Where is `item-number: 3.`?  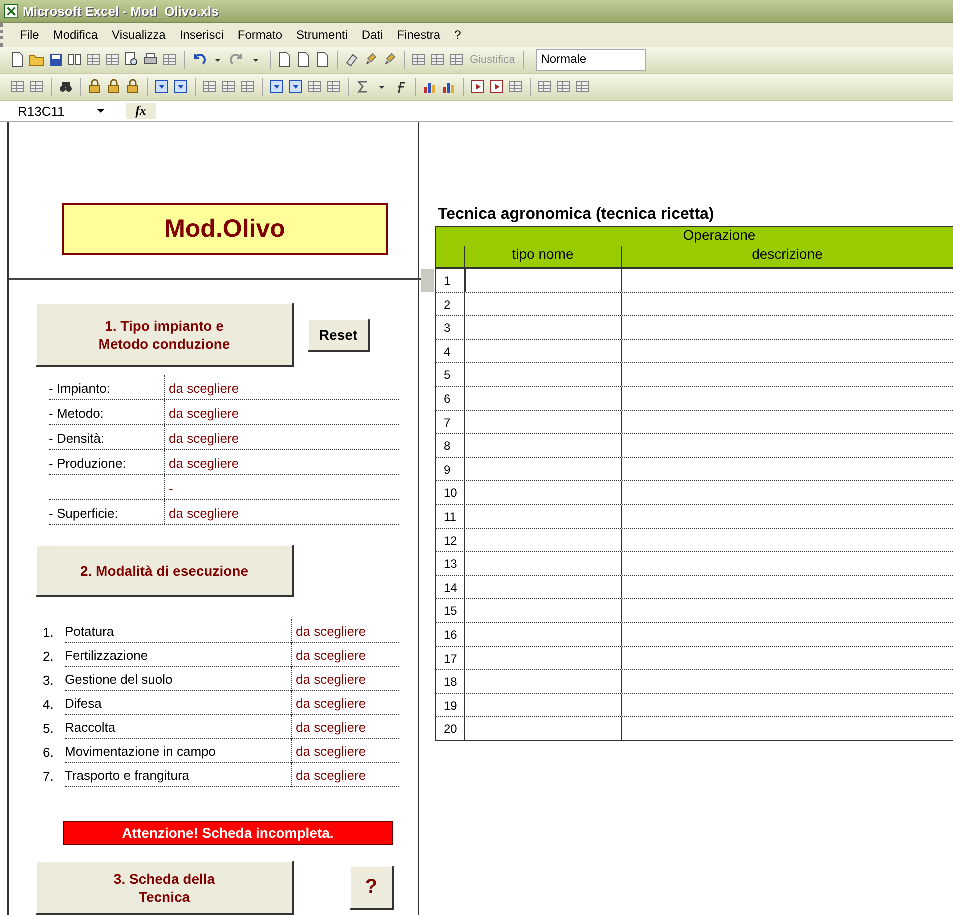 item-number: 3. is located at coordinates (49, 681).